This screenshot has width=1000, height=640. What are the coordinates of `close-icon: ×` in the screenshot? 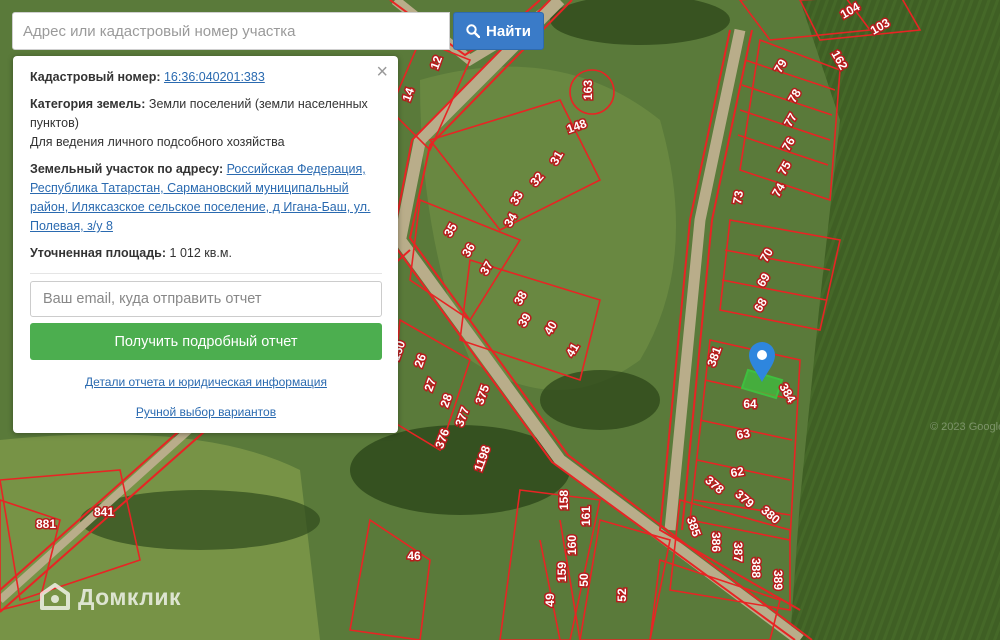 It's located at (382, 72).